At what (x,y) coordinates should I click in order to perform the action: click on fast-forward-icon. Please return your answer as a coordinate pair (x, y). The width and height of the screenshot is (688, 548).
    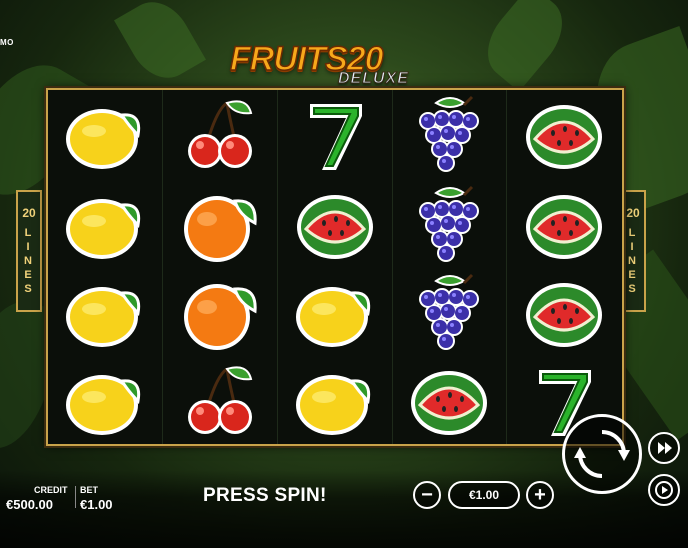
    Looking at the image, I should click on (665, 448).